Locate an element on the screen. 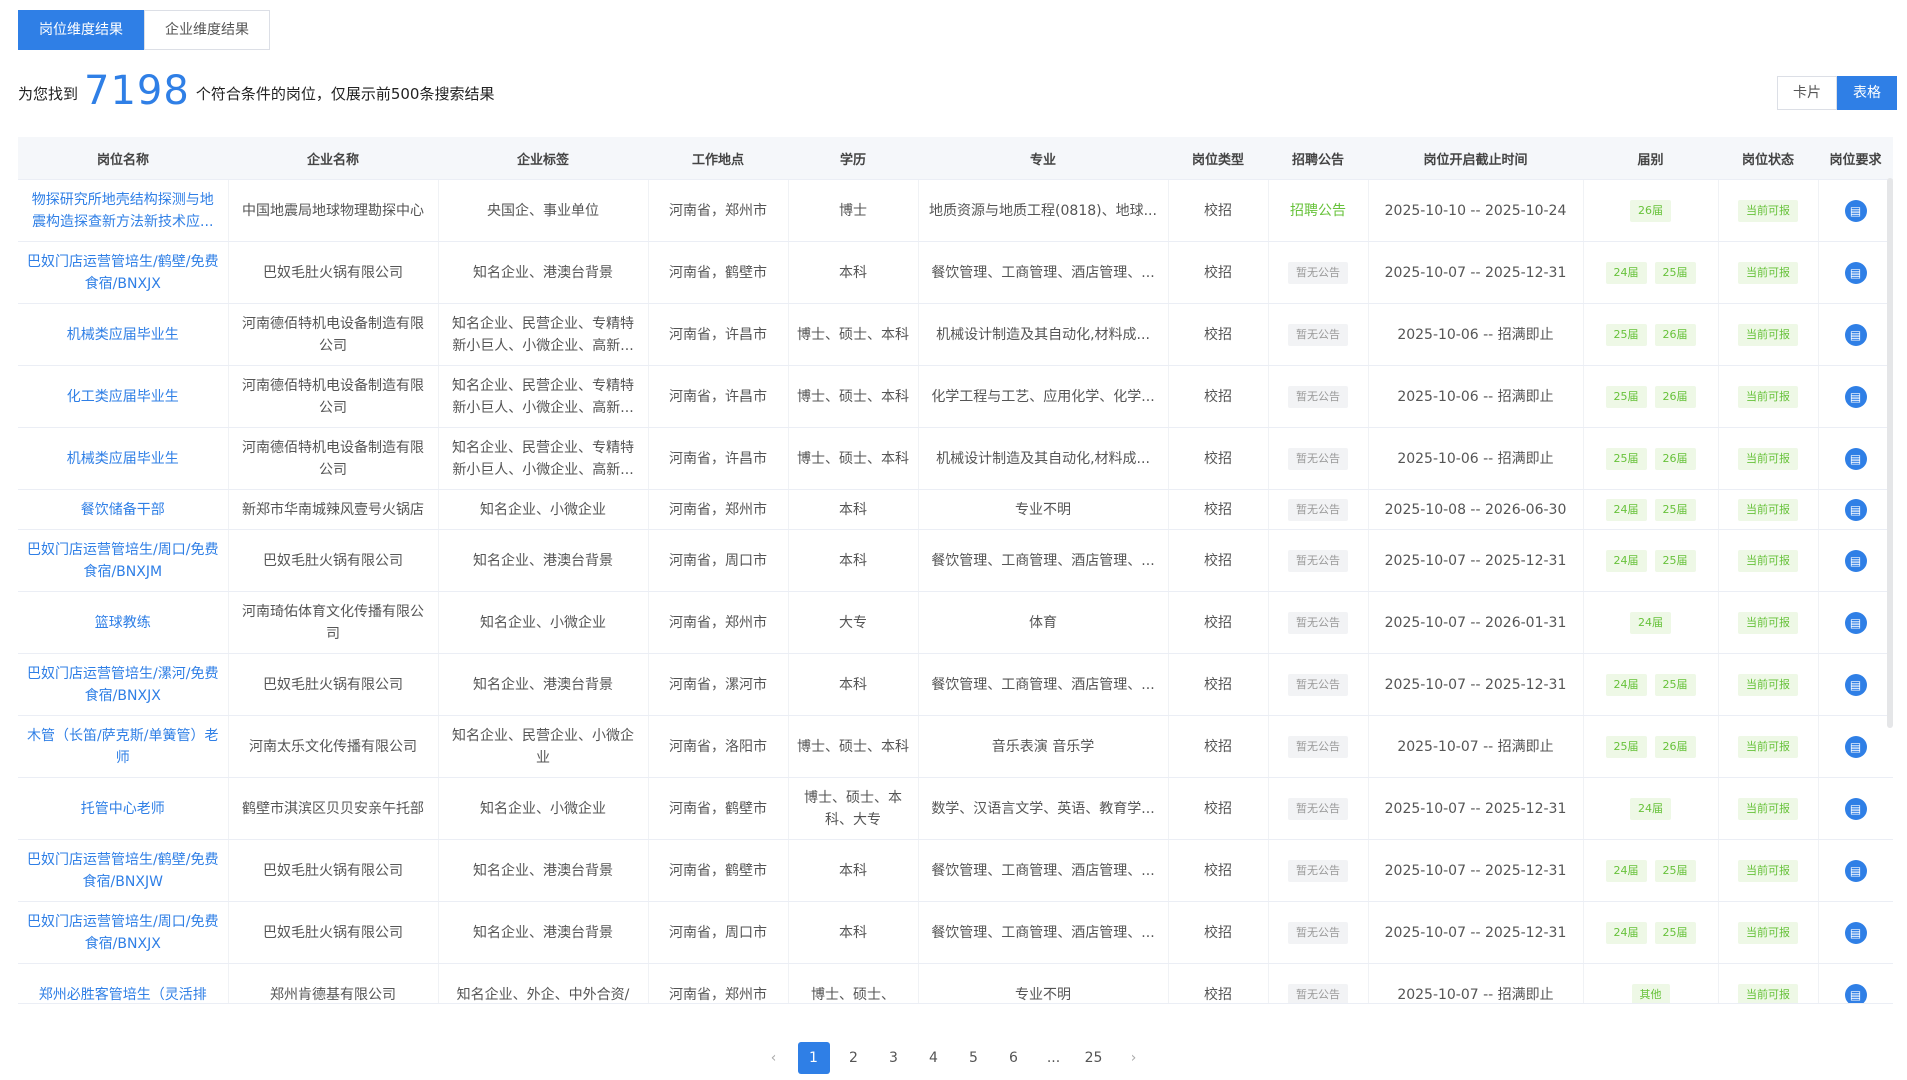  company-name-cell: 河南太乐文化传播有限公司 is located at coordinates (333, 746).